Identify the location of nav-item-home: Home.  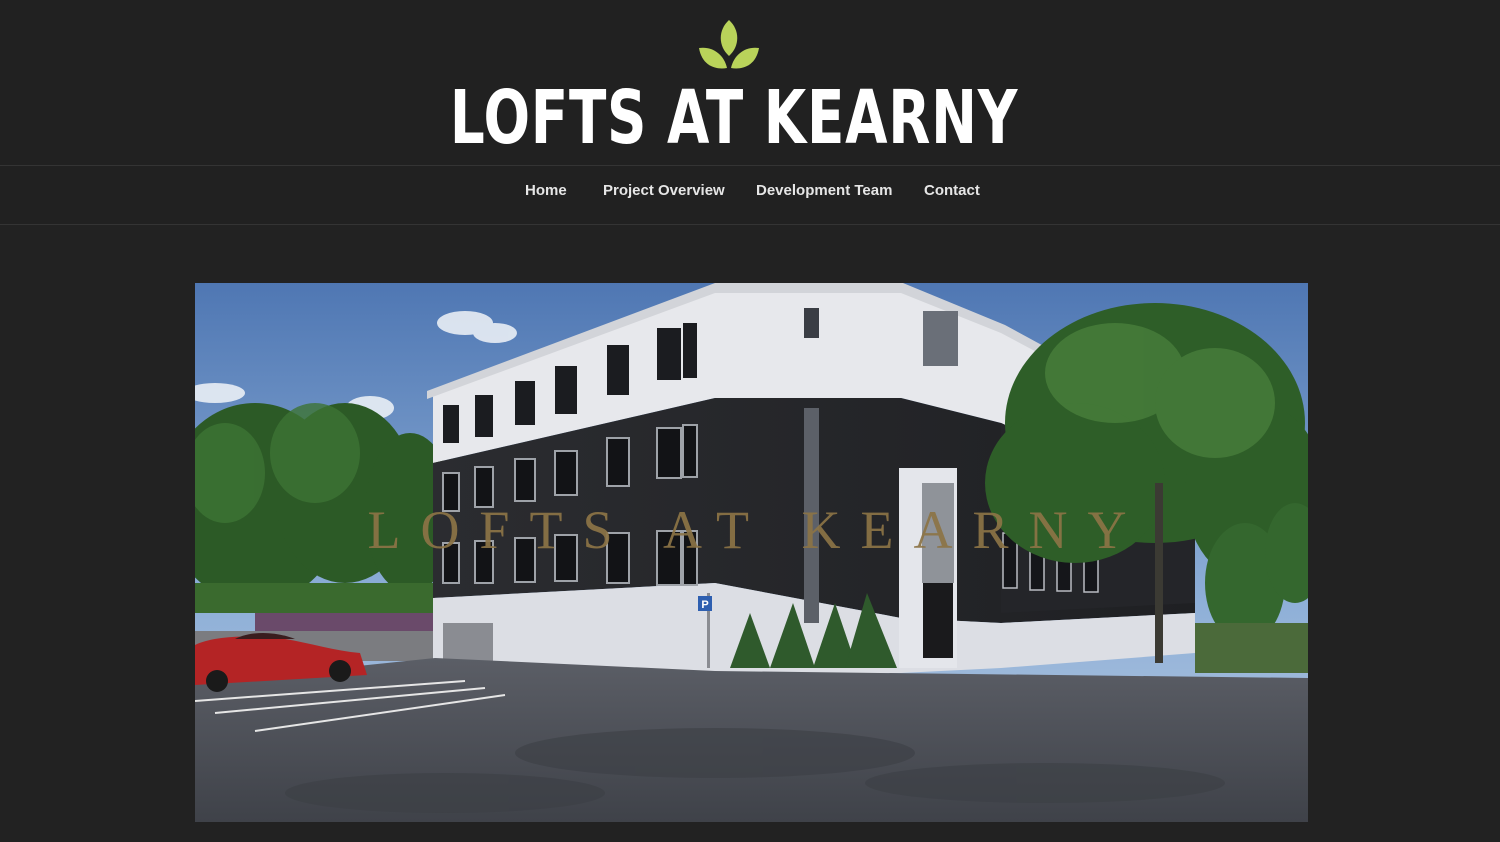
(546, 191).